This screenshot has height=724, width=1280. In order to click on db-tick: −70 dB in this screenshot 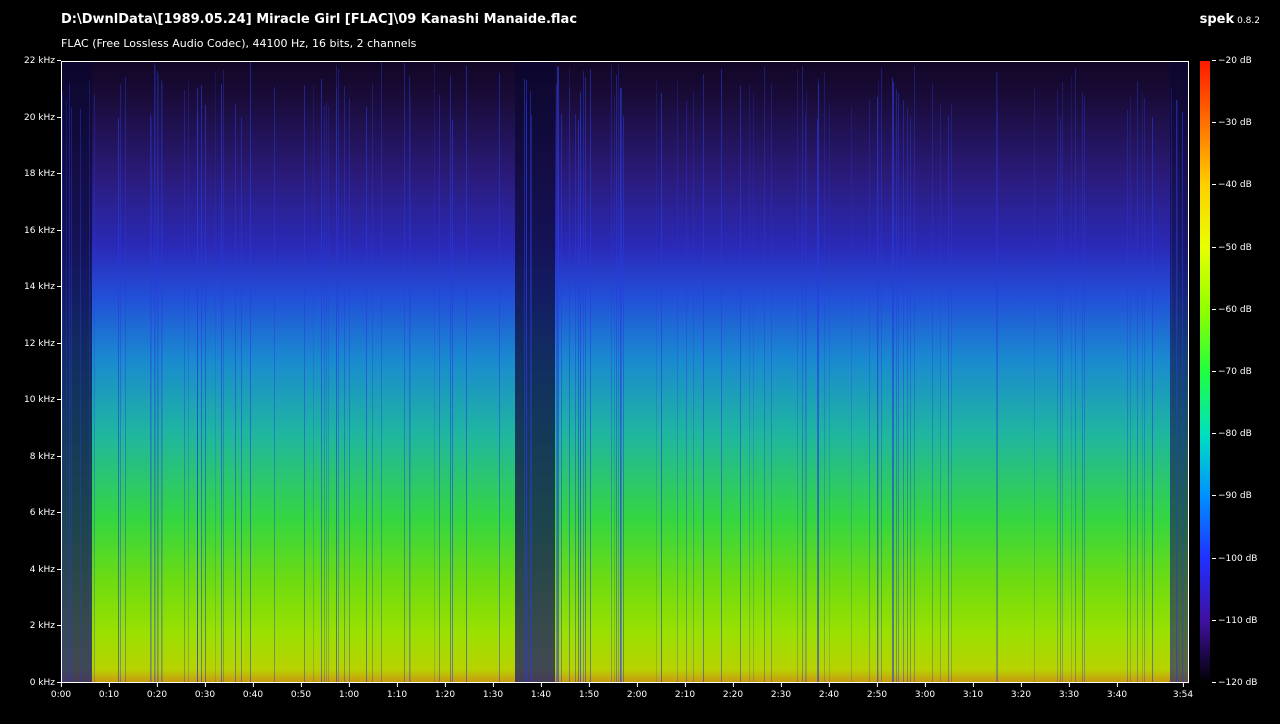, I will do `click(1232, 372)`.